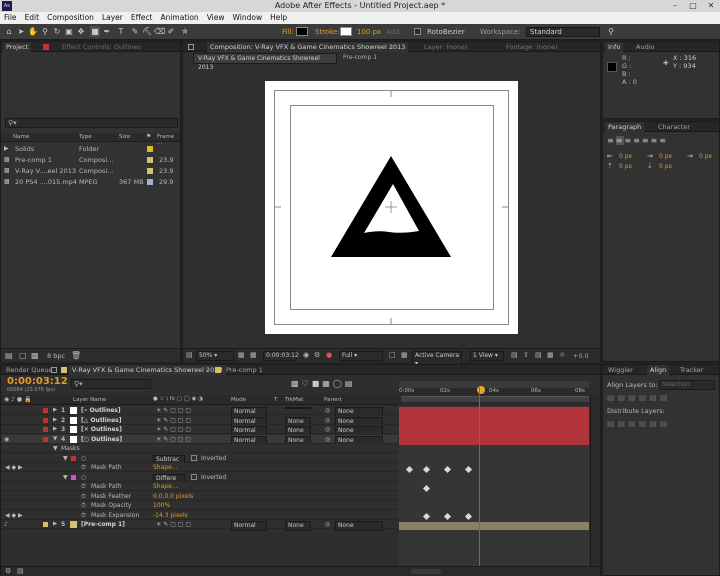 The image size is (720, 576). What do you see at coordinates (194, 457) in the screenshot?
I see `mask1-inverted-checkbox` at bounding box center [194, 457].